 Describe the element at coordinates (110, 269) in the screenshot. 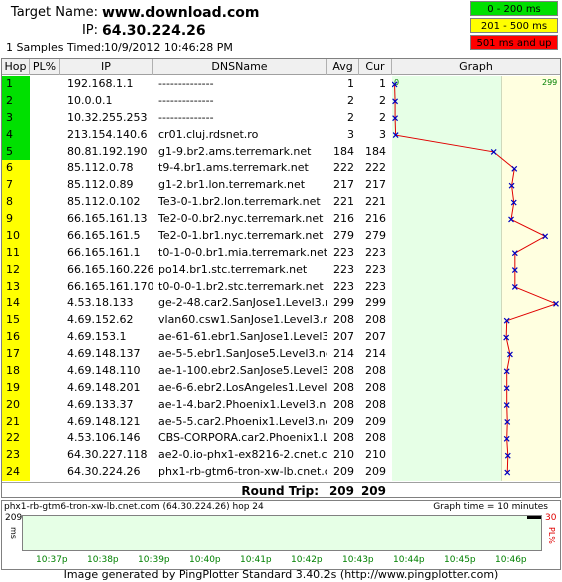

I see `cell-ip: 66.165.160.226` at that location.